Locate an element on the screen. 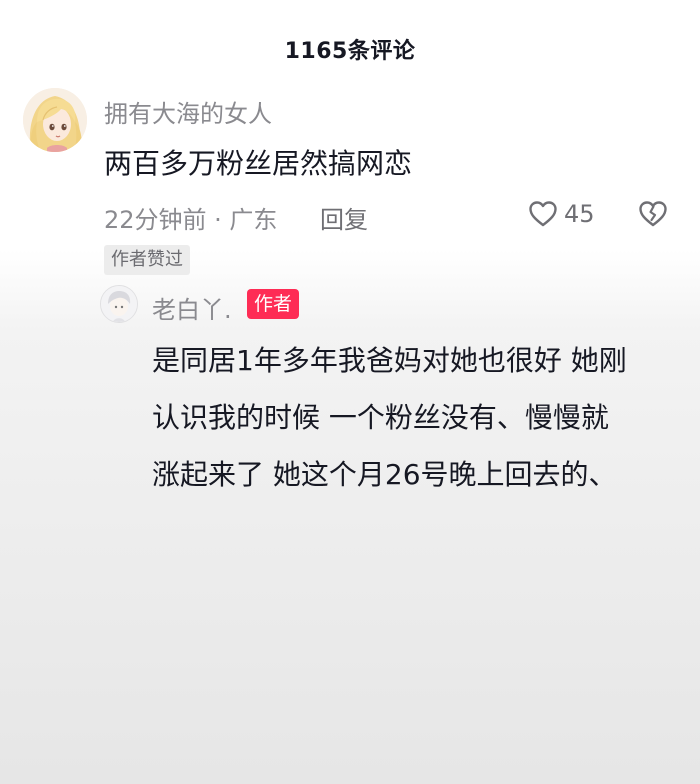 The width and height of the screenshot is (700, 784). anime-girl-avatar-icon is located at coordinates (55, 120).